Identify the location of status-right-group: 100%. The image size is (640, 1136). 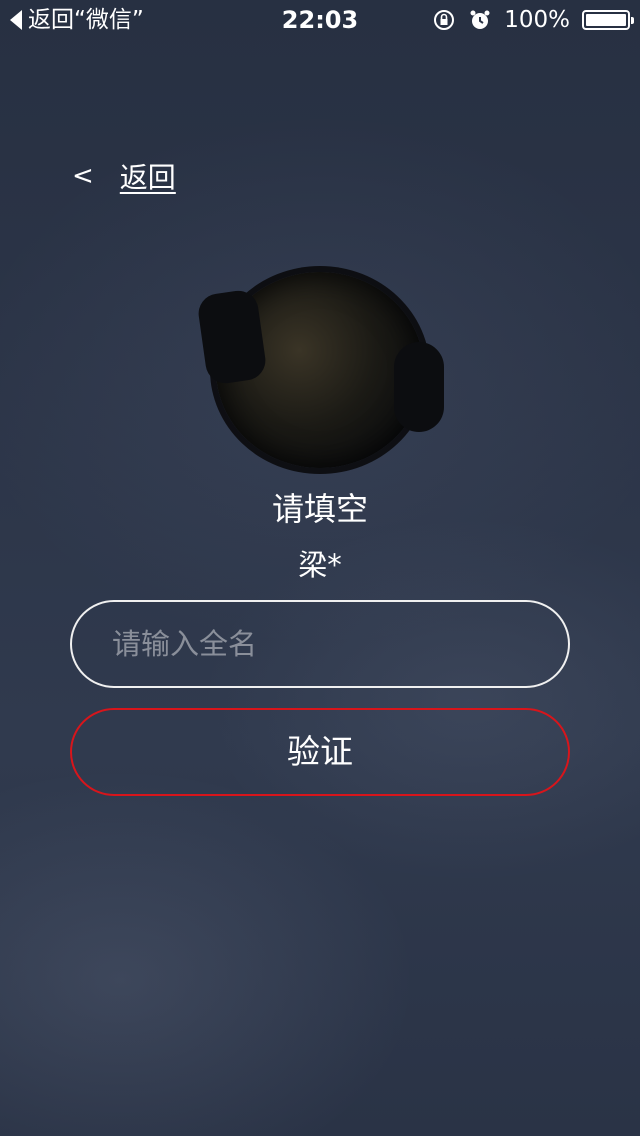
(533, 20).